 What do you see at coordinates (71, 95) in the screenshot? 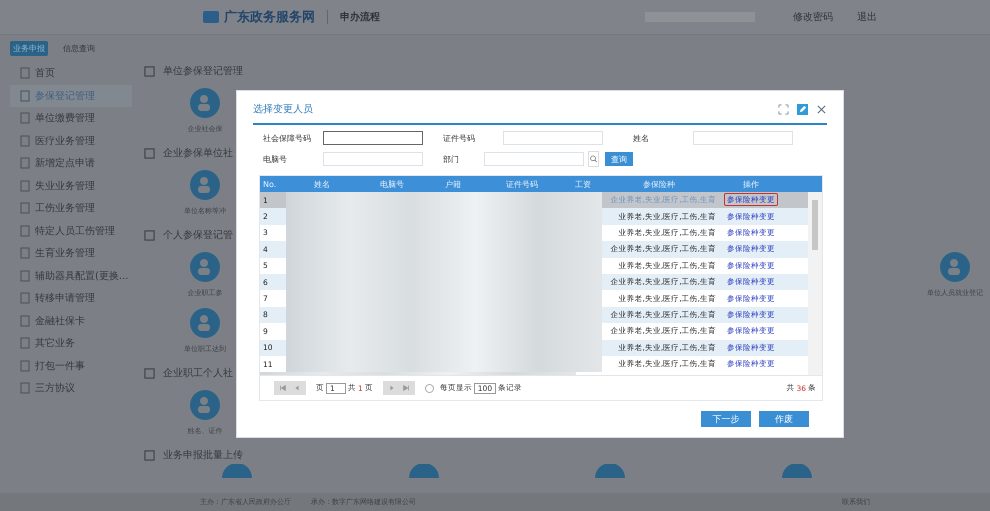
I see `sidebar-item: 参保登记管理` at bounding box center [71, 95].